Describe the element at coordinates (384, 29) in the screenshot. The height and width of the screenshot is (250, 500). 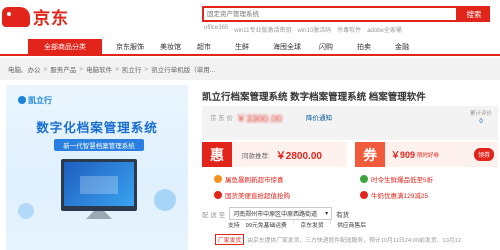
I see `hot-word: adobe全家桶` at that location.